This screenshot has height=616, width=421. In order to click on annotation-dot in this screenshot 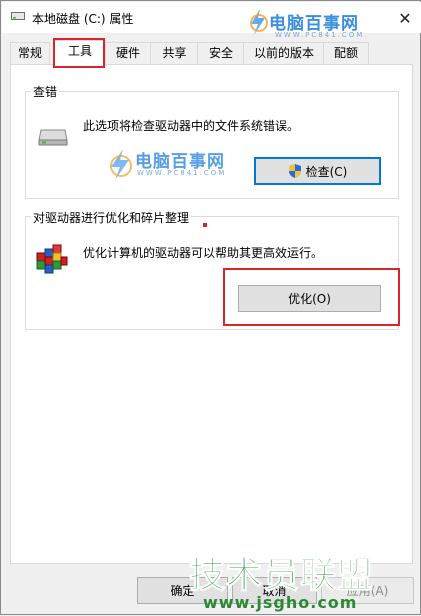, I will do `click(205, 225)`.